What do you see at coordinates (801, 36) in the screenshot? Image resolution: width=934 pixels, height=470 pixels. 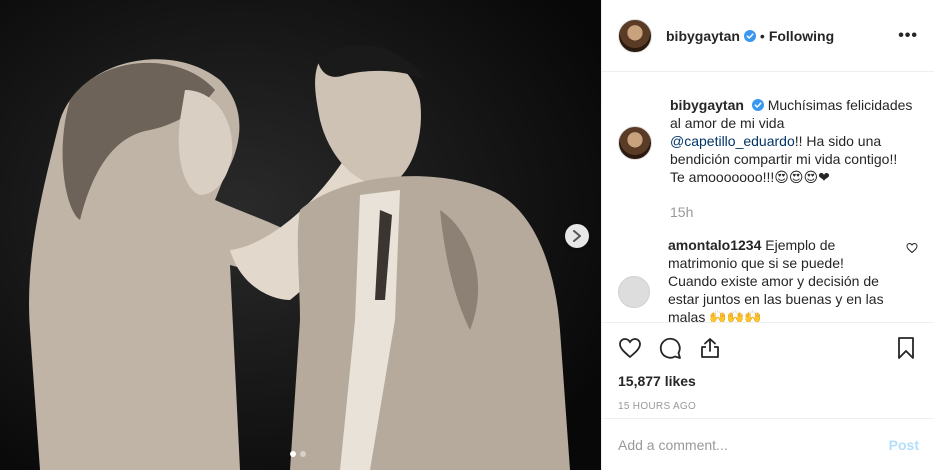 I see `following-button: Following` at bounding box center [801, 36].